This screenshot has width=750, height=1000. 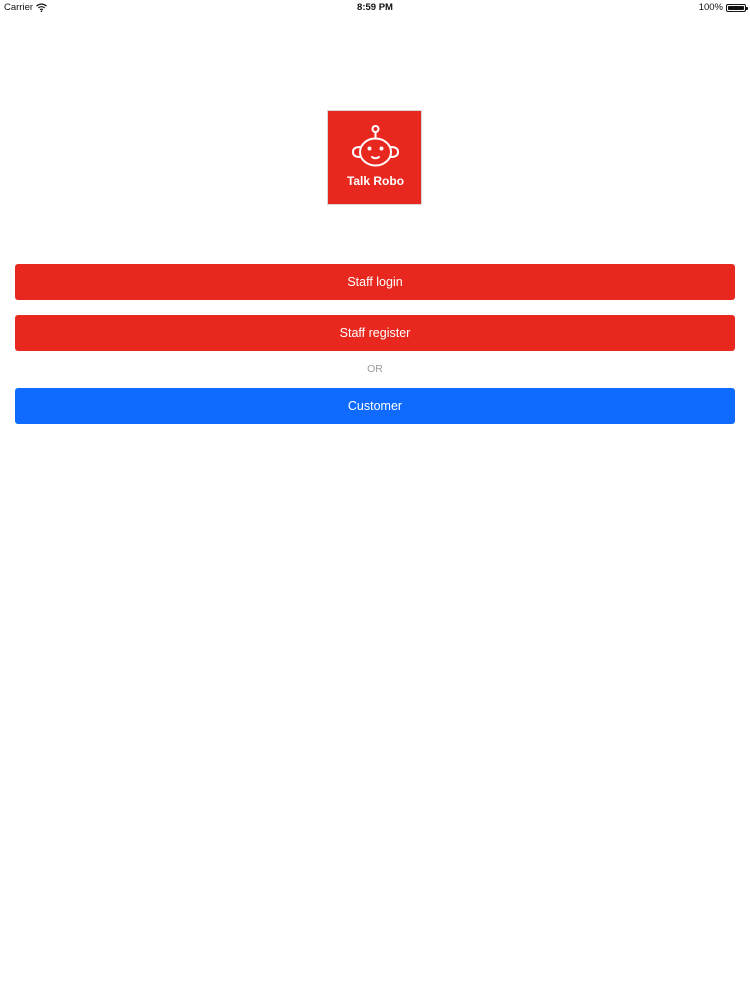 What do you see at coordinates (375, 333) in the screenshot?
I see `staff-register-button: Staff register` at bounding box center [375, 333].